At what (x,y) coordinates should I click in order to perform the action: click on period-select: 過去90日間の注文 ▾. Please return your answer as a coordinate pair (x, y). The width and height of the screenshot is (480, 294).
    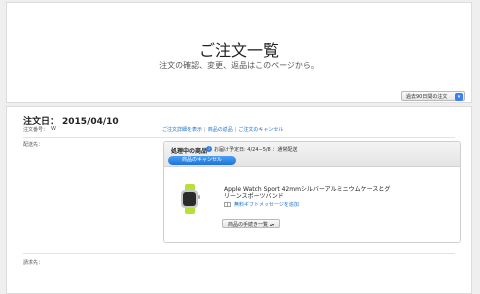
    Looking at the image, I should click on (433, 96).